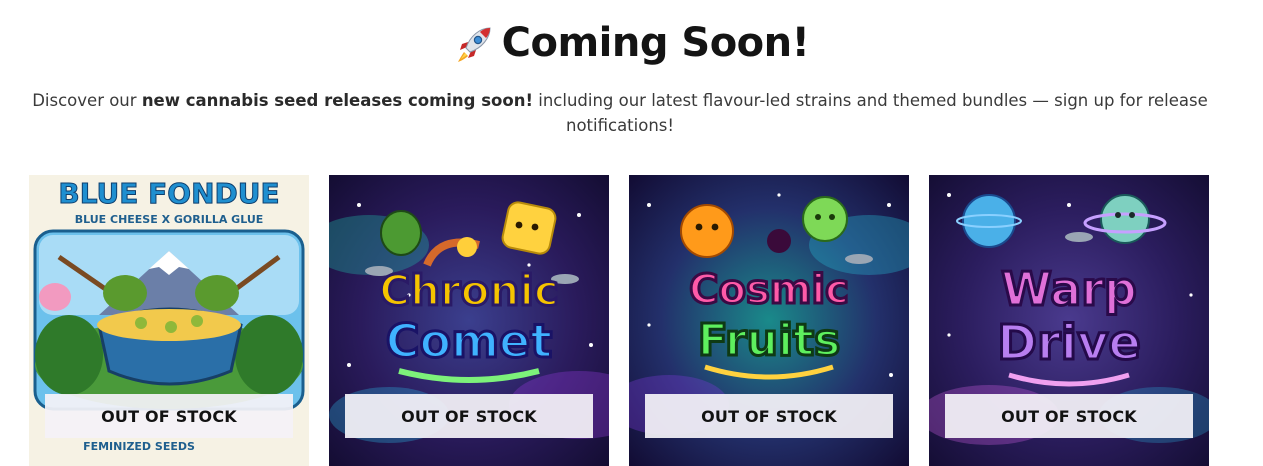 The image size is (1263, 466). I want to click on product-card-chronic-comet: Chronic Comet OUT OF STOCK, so click(469, 320).